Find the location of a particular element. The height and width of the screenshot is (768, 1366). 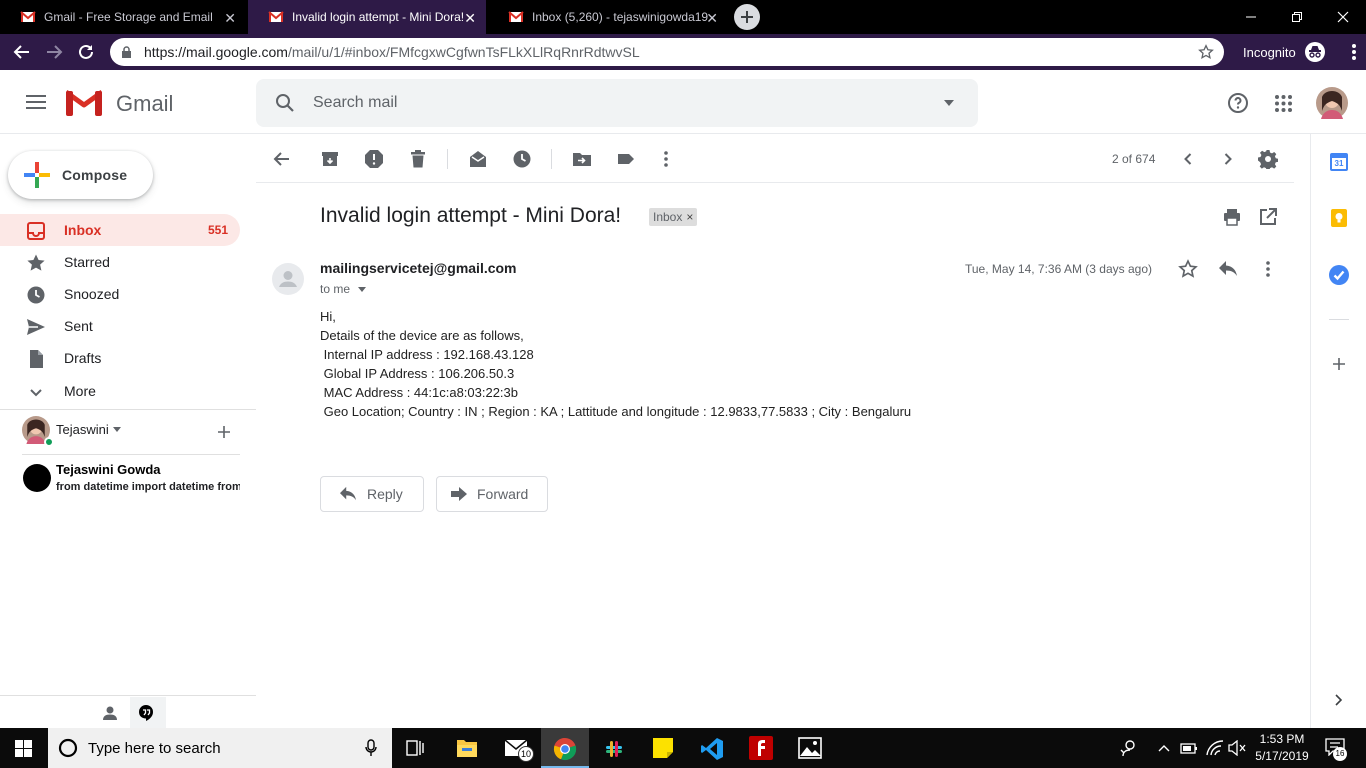

tab-inbox: Inbox (5,260) - tejaswinigowda19 ✕ is located at coordinates (608, 17).